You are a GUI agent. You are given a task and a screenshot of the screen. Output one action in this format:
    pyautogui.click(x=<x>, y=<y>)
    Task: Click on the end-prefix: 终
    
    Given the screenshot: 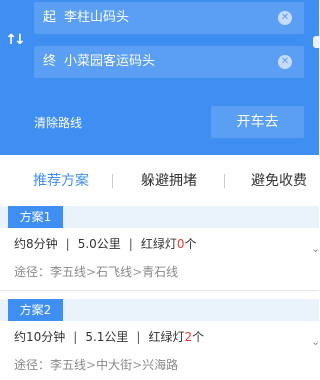 What is the action you would take?
    pyautogui.click(x=50, y=61)
    